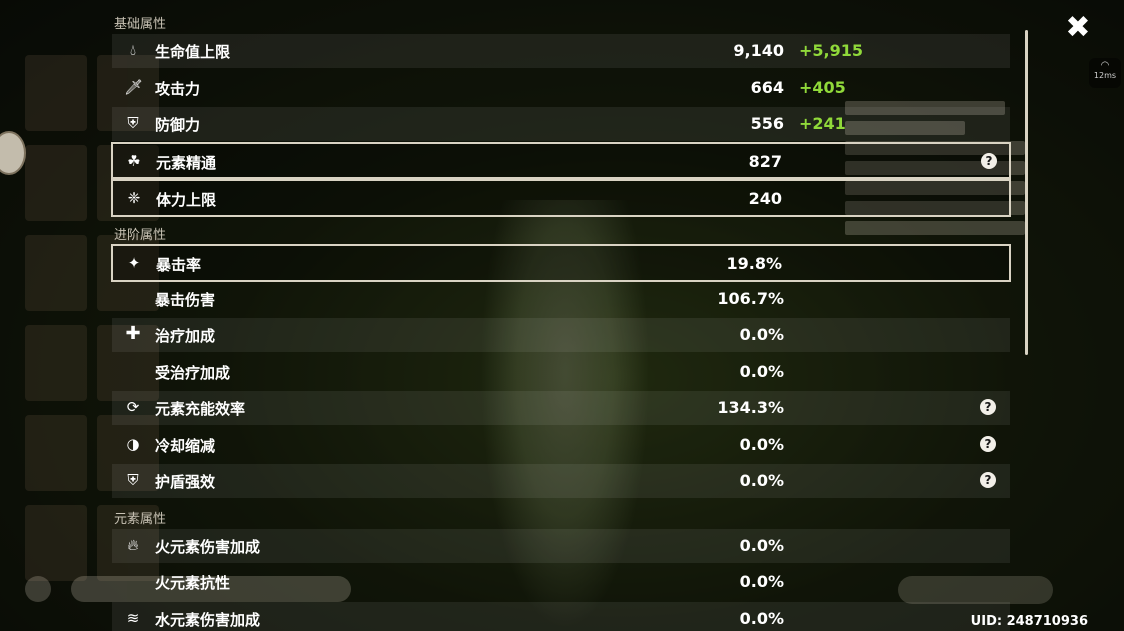 The height and width of the screenshot is (631, 1124). I want to click on stat-row-pyro-res: 火元素抗性 0.0%, so click(561, 582).